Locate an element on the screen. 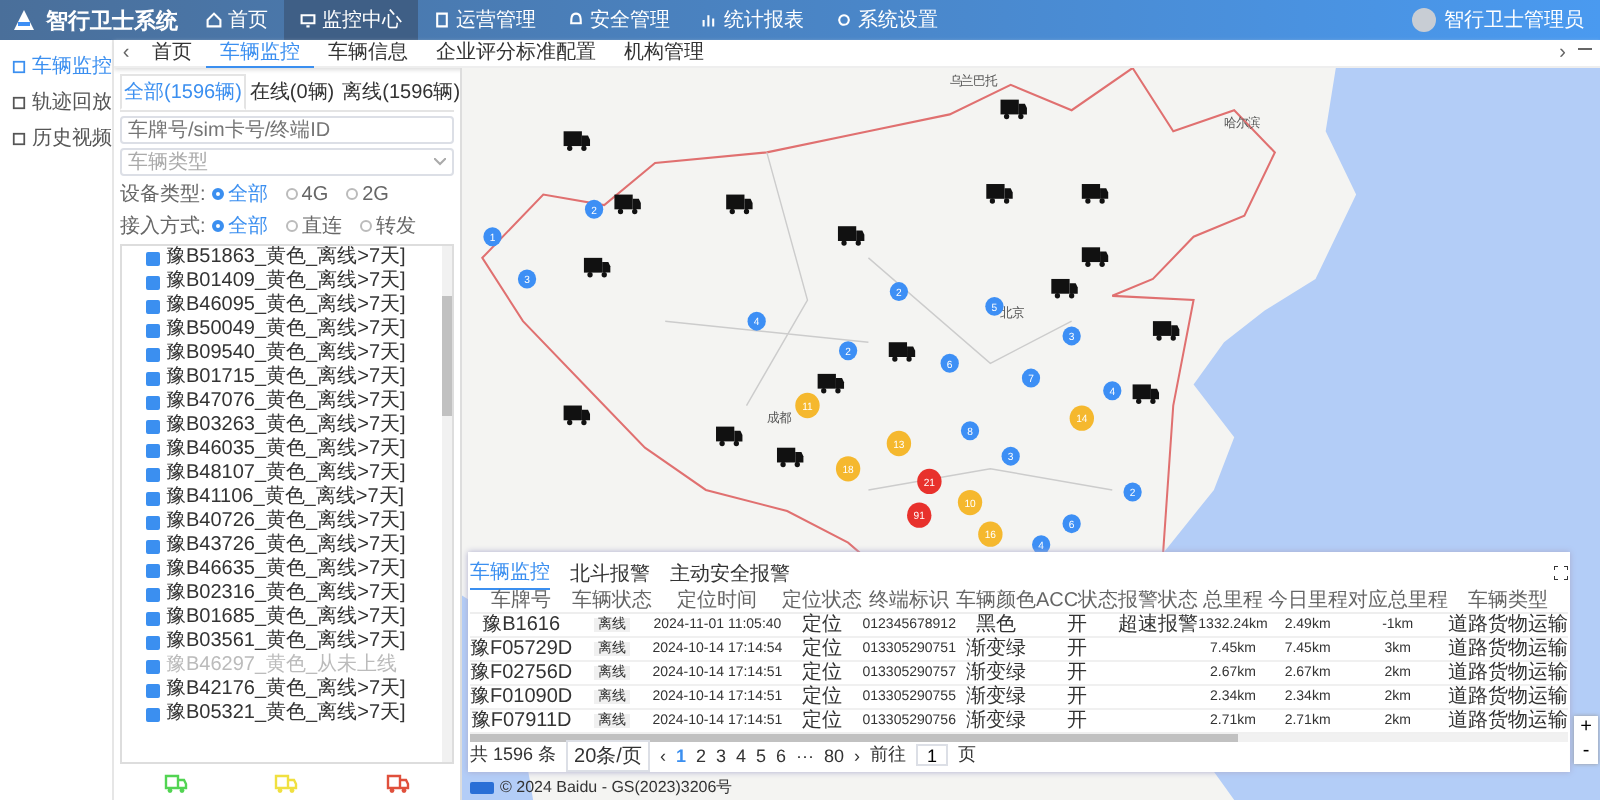  filter-tab: 在线(0辆) is located at coordinates (292, 92).